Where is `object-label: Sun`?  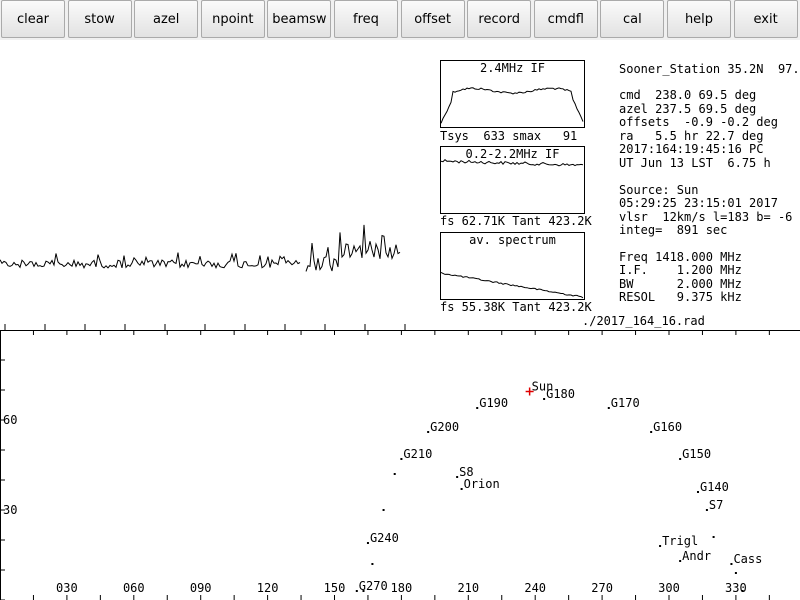 object-label: Sun is located at coordinates (543, 387).